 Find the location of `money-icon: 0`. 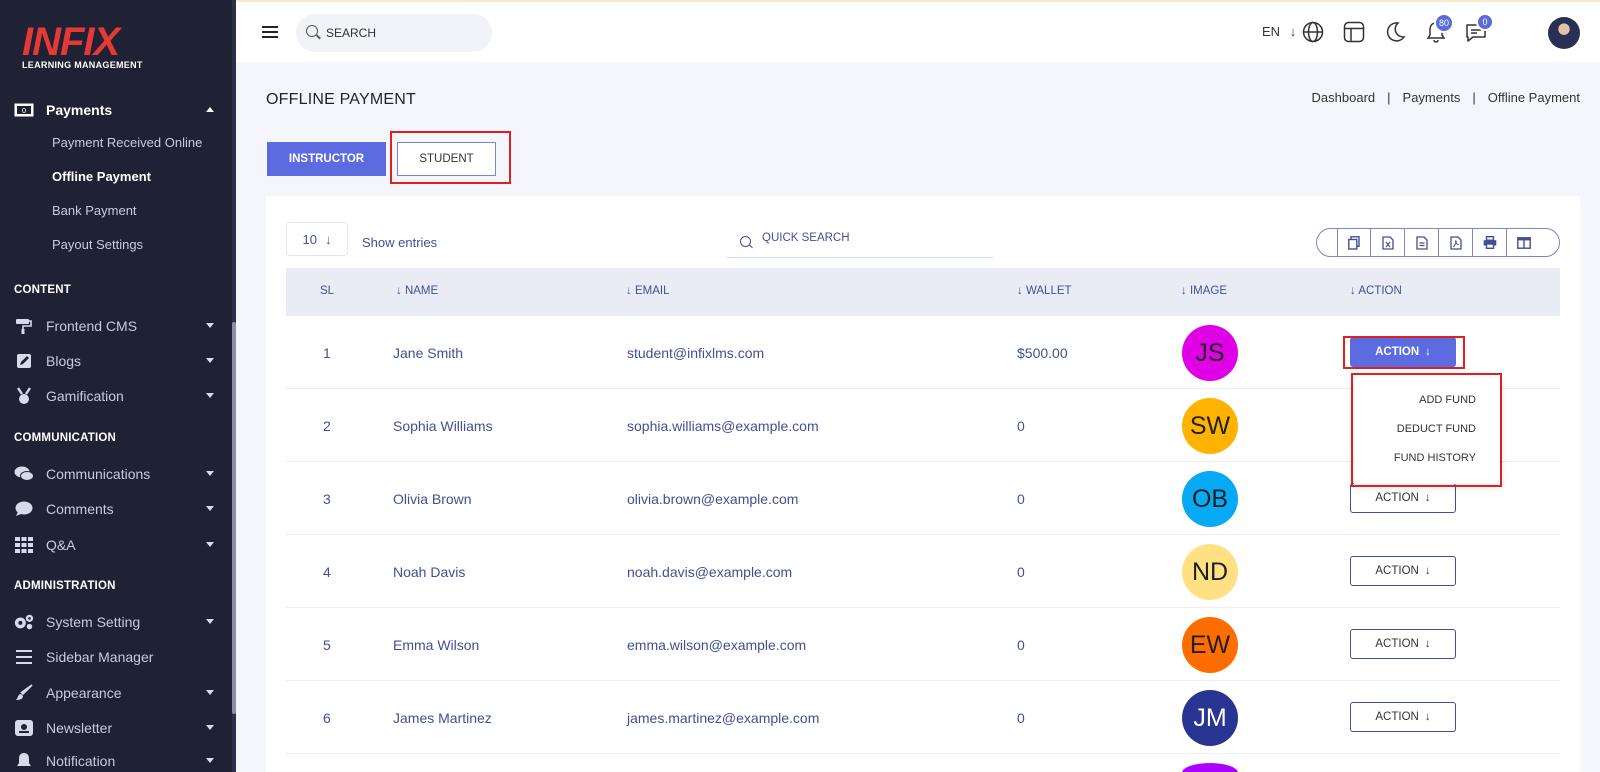

money-icon: 0 is located at coordinates (24, 110).